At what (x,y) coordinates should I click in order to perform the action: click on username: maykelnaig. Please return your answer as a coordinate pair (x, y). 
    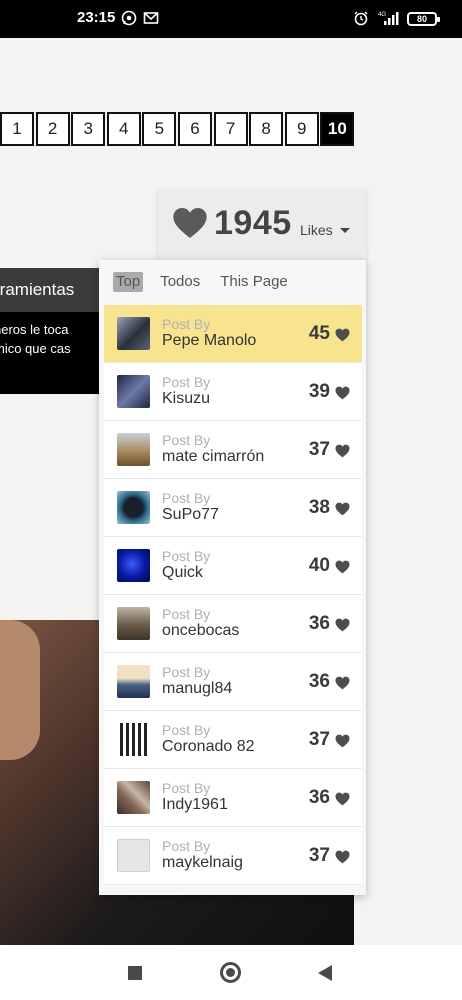
    Looking at the image, I should click on (202, 863).